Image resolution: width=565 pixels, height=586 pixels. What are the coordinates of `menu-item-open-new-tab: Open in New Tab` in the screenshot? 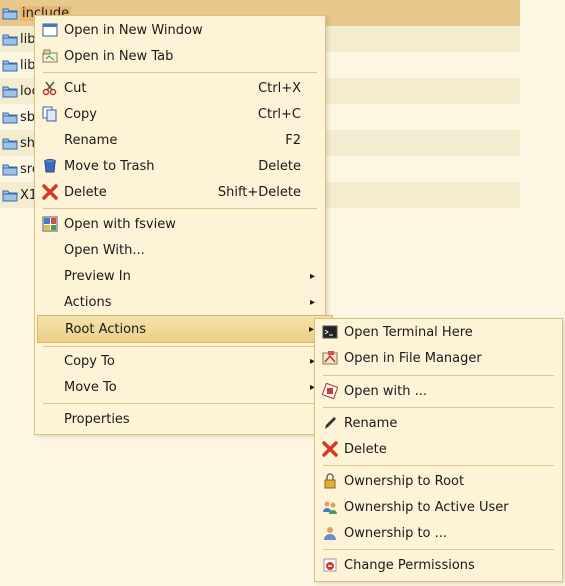 It's located at (180, 56).